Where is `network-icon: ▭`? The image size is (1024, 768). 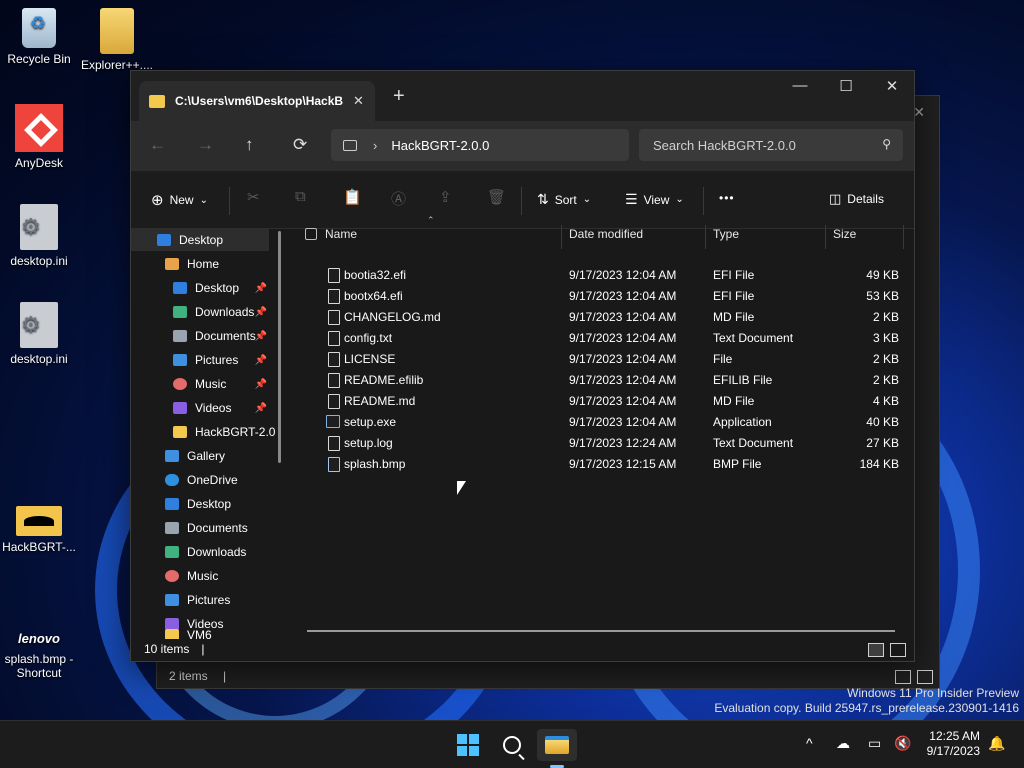
network-icon: ▭ is located at coordinates (874, 743).